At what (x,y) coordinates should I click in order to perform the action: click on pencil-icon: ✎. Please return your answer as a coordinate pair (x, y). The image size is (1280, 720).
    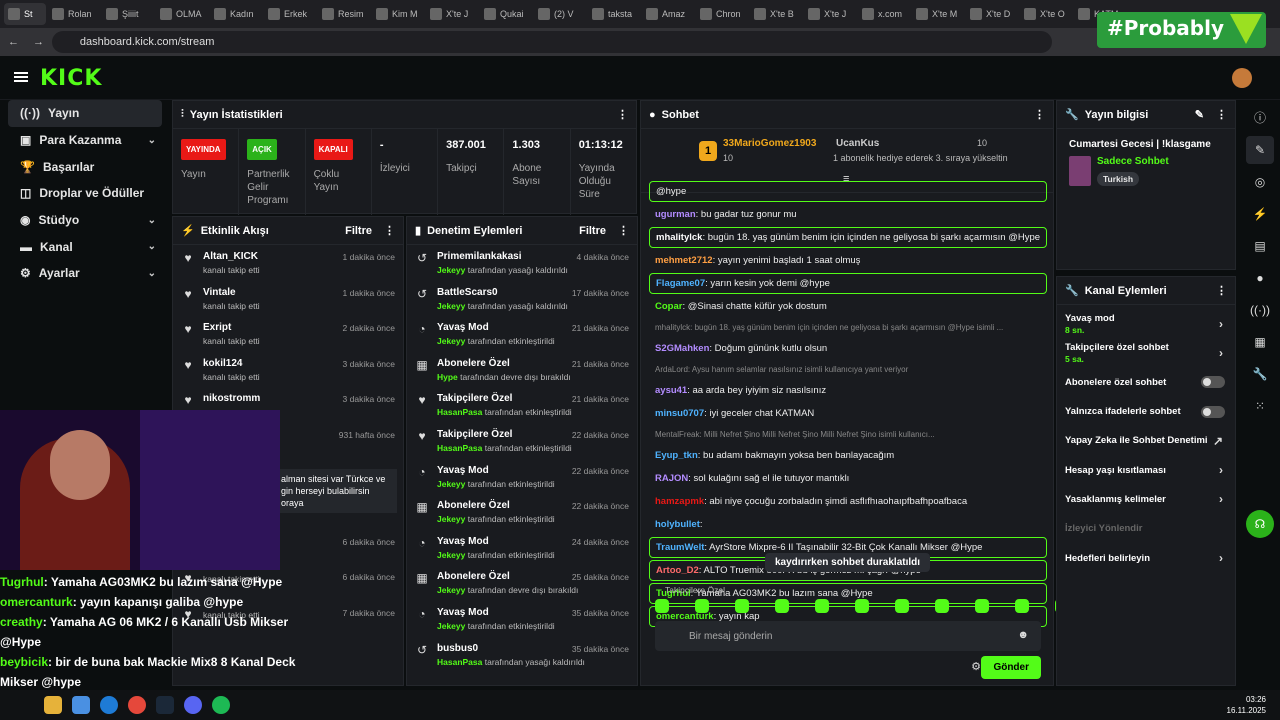
    Looking at the image, I should click on (1260, 150).